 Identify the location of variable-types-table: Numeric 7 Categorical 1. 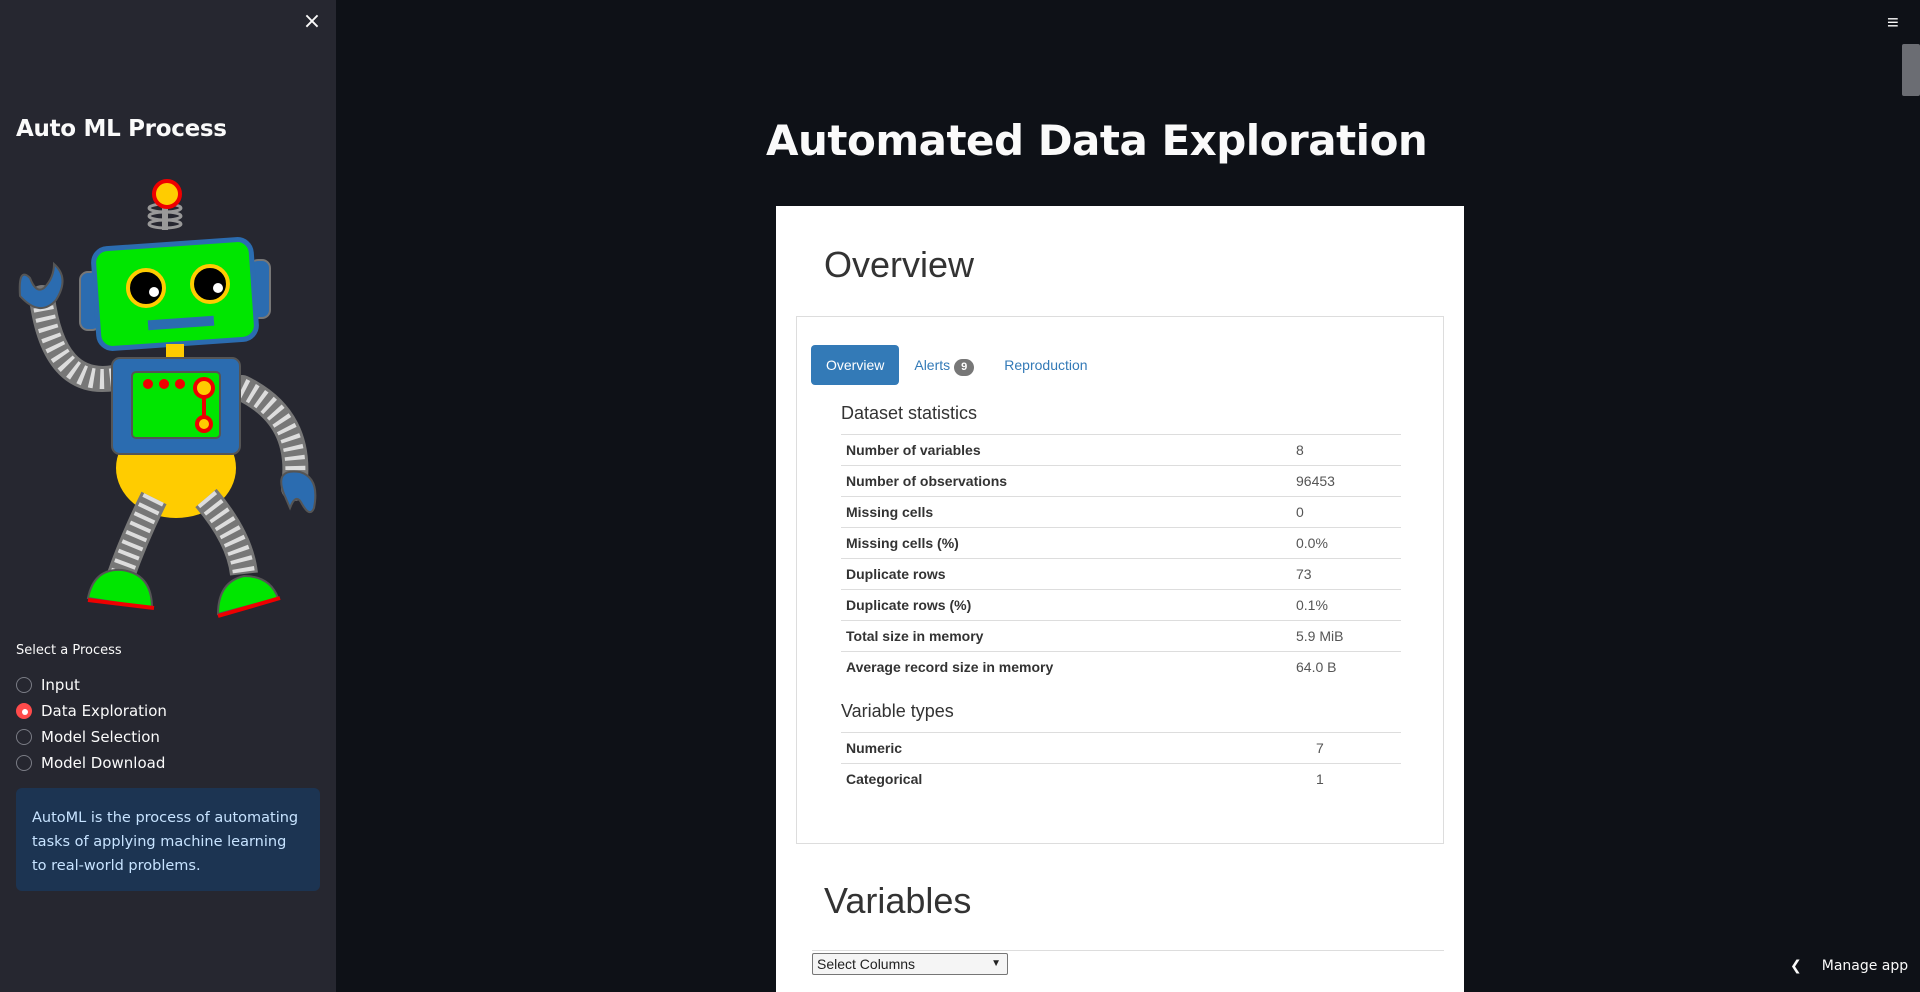
(1121, 763).